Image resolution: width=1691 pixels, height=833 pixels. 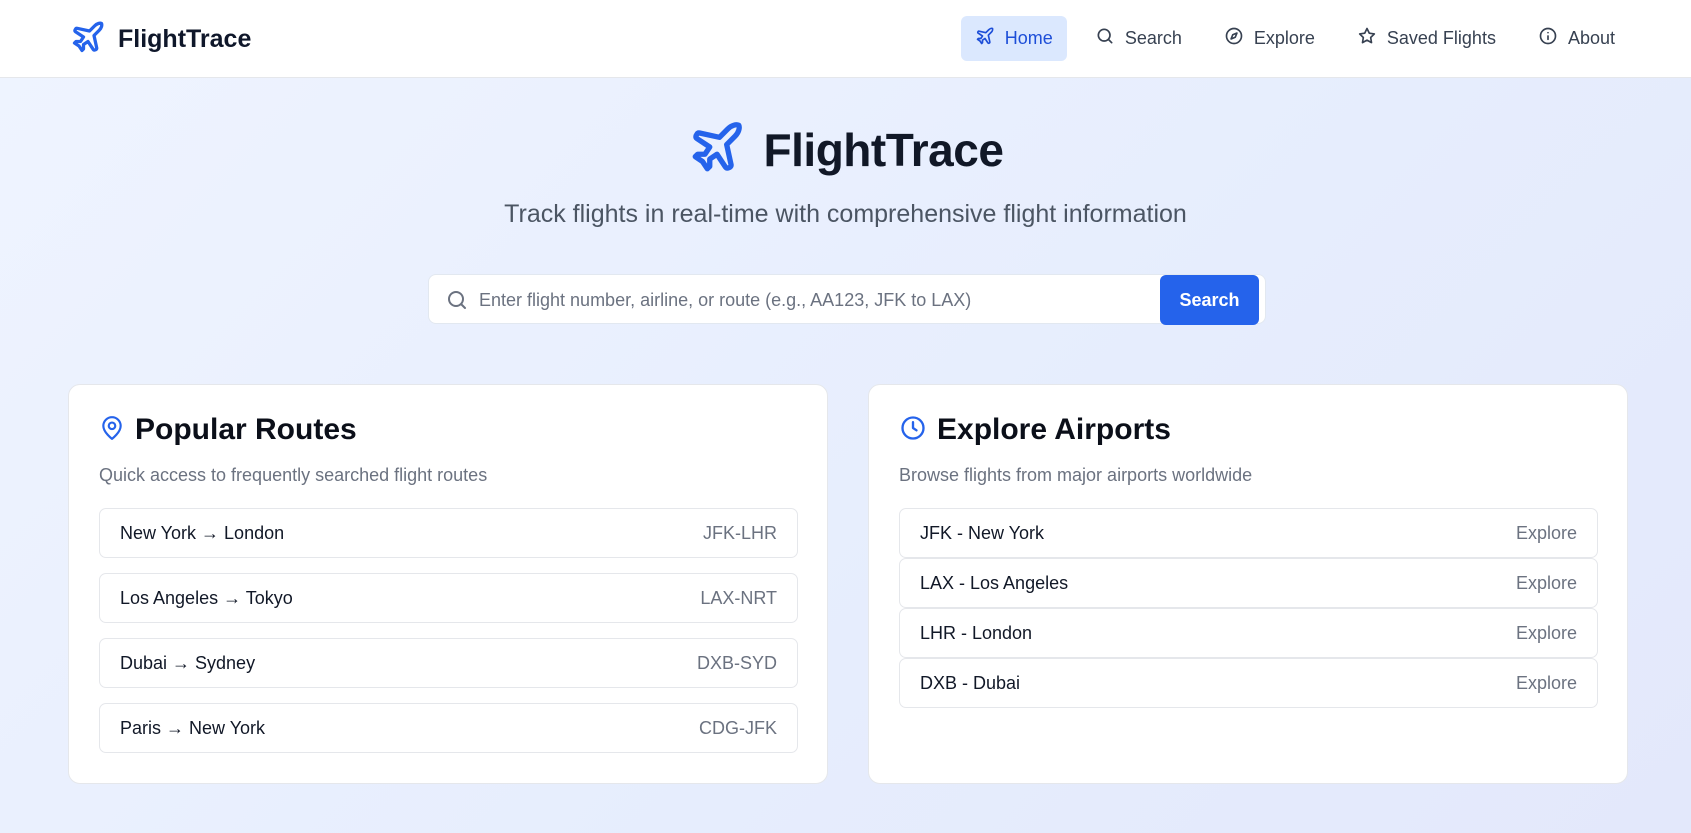 I want to click on hero-title: FlightTrace, so click(x=845, y=149).